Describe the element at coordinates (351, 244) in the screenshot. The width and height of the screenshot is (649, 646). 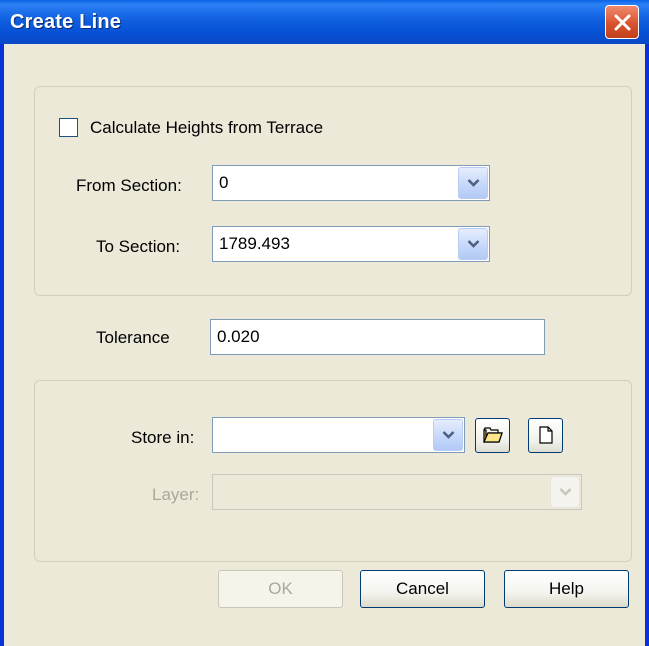
I see `to-section-select: 1789.493` at that location.